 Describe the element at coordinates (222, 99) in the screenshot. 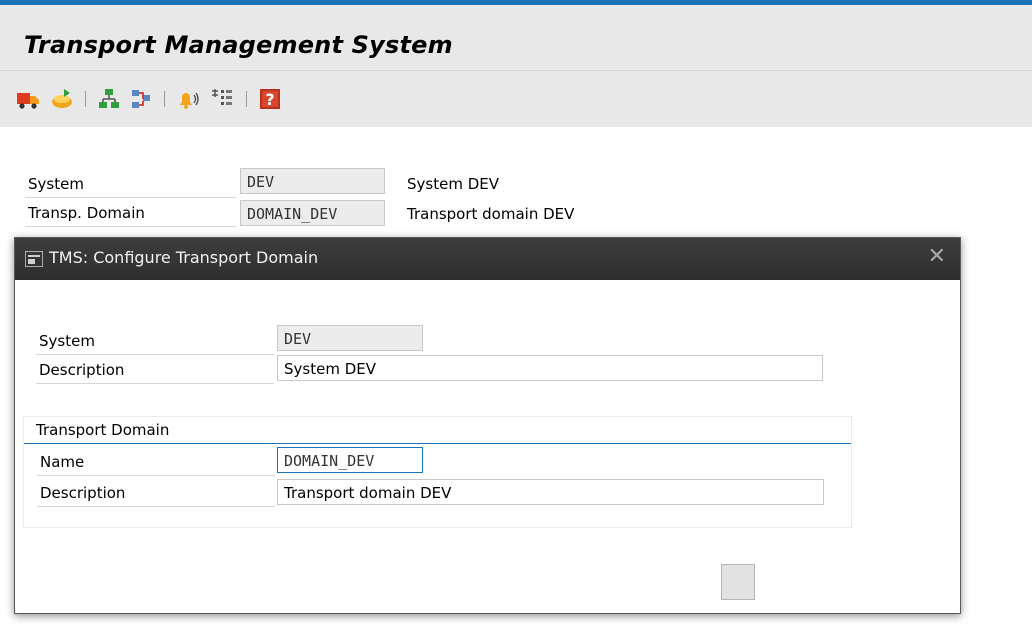

I see `list-icon` at that location.